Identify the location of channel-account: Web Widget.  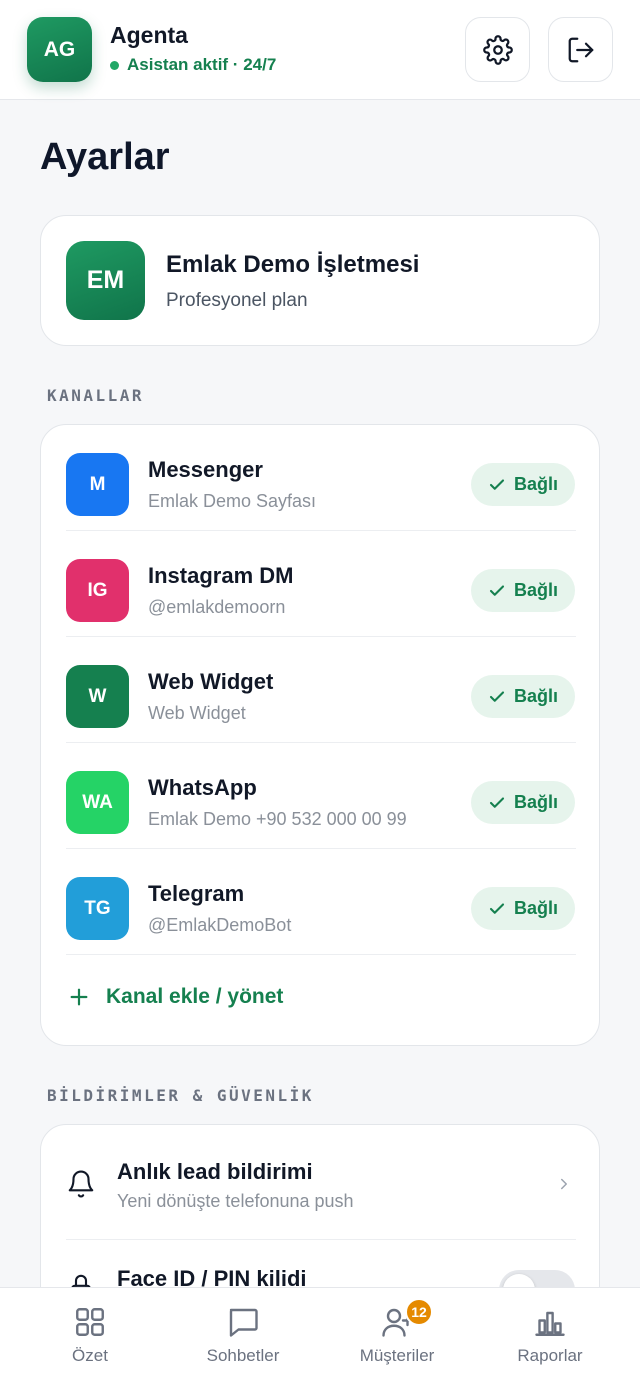
(197, 713).